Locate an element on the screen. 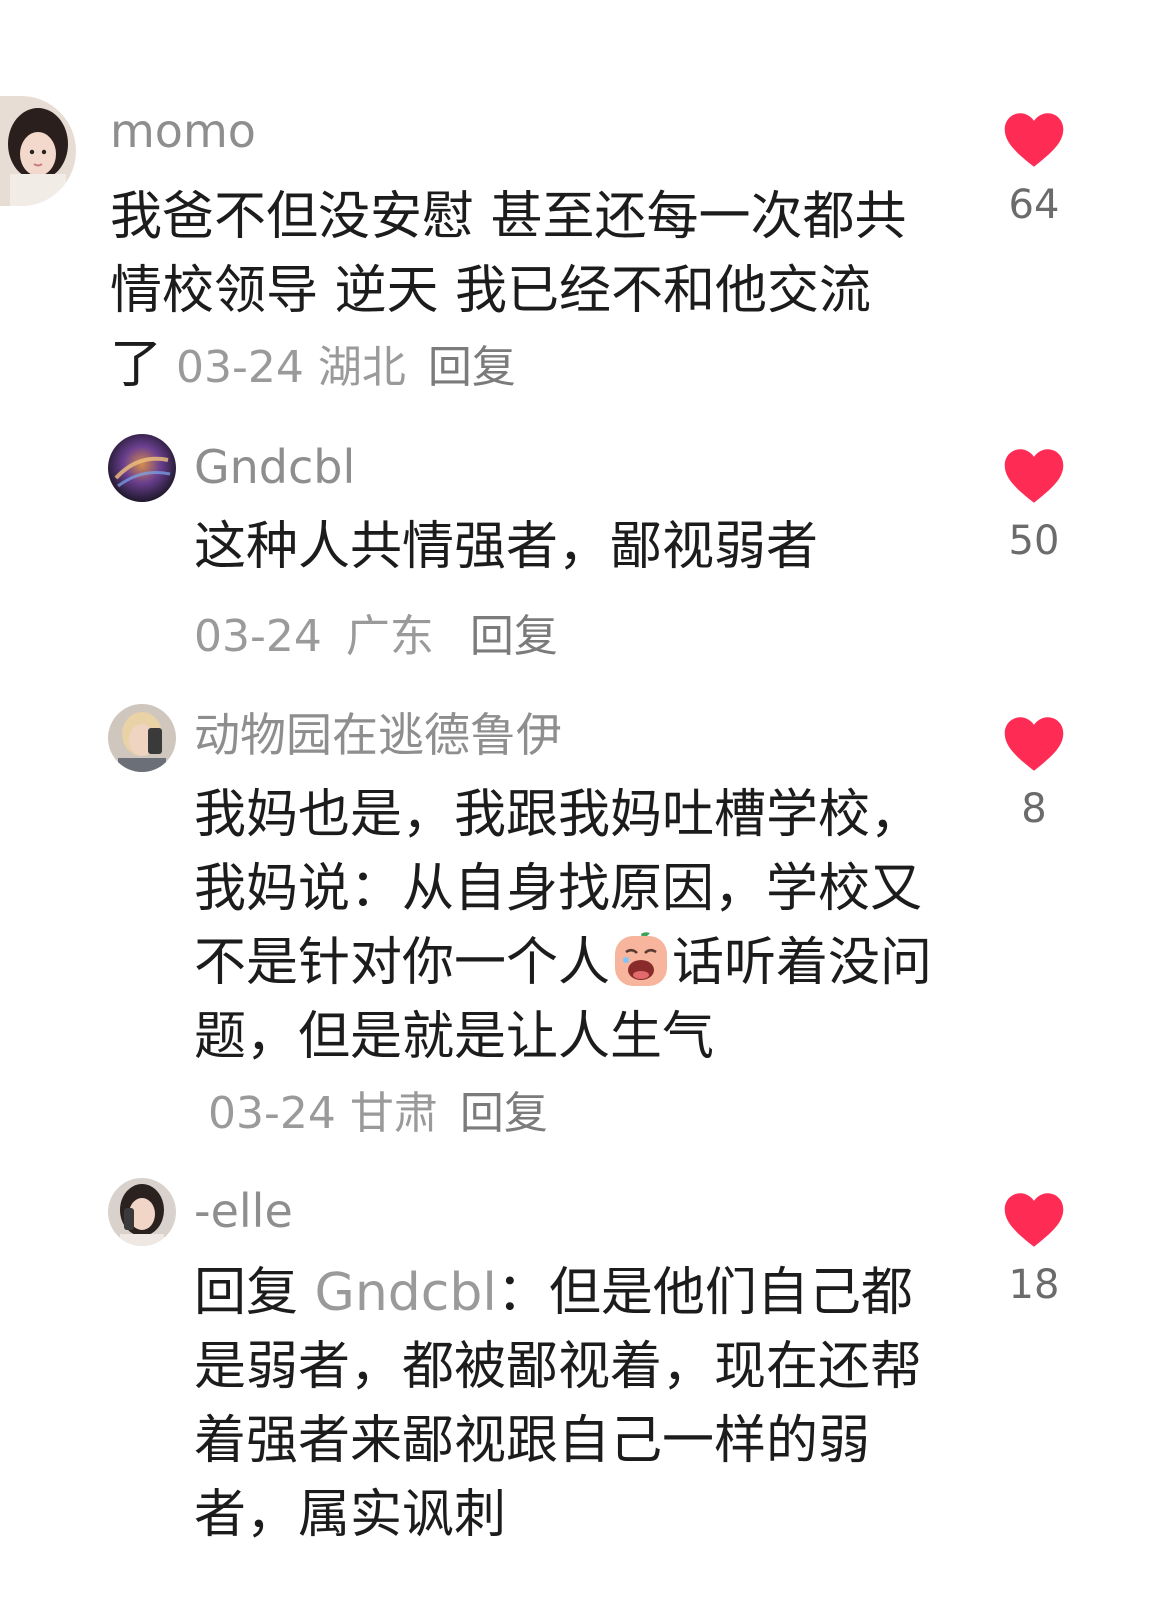  reply-prefix: 回复 is located at coordinates (246, 1293).